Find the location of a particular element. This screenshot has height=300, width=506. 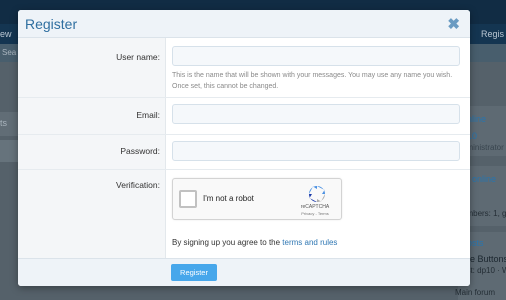

password-field is located at coordinates (316, 151).